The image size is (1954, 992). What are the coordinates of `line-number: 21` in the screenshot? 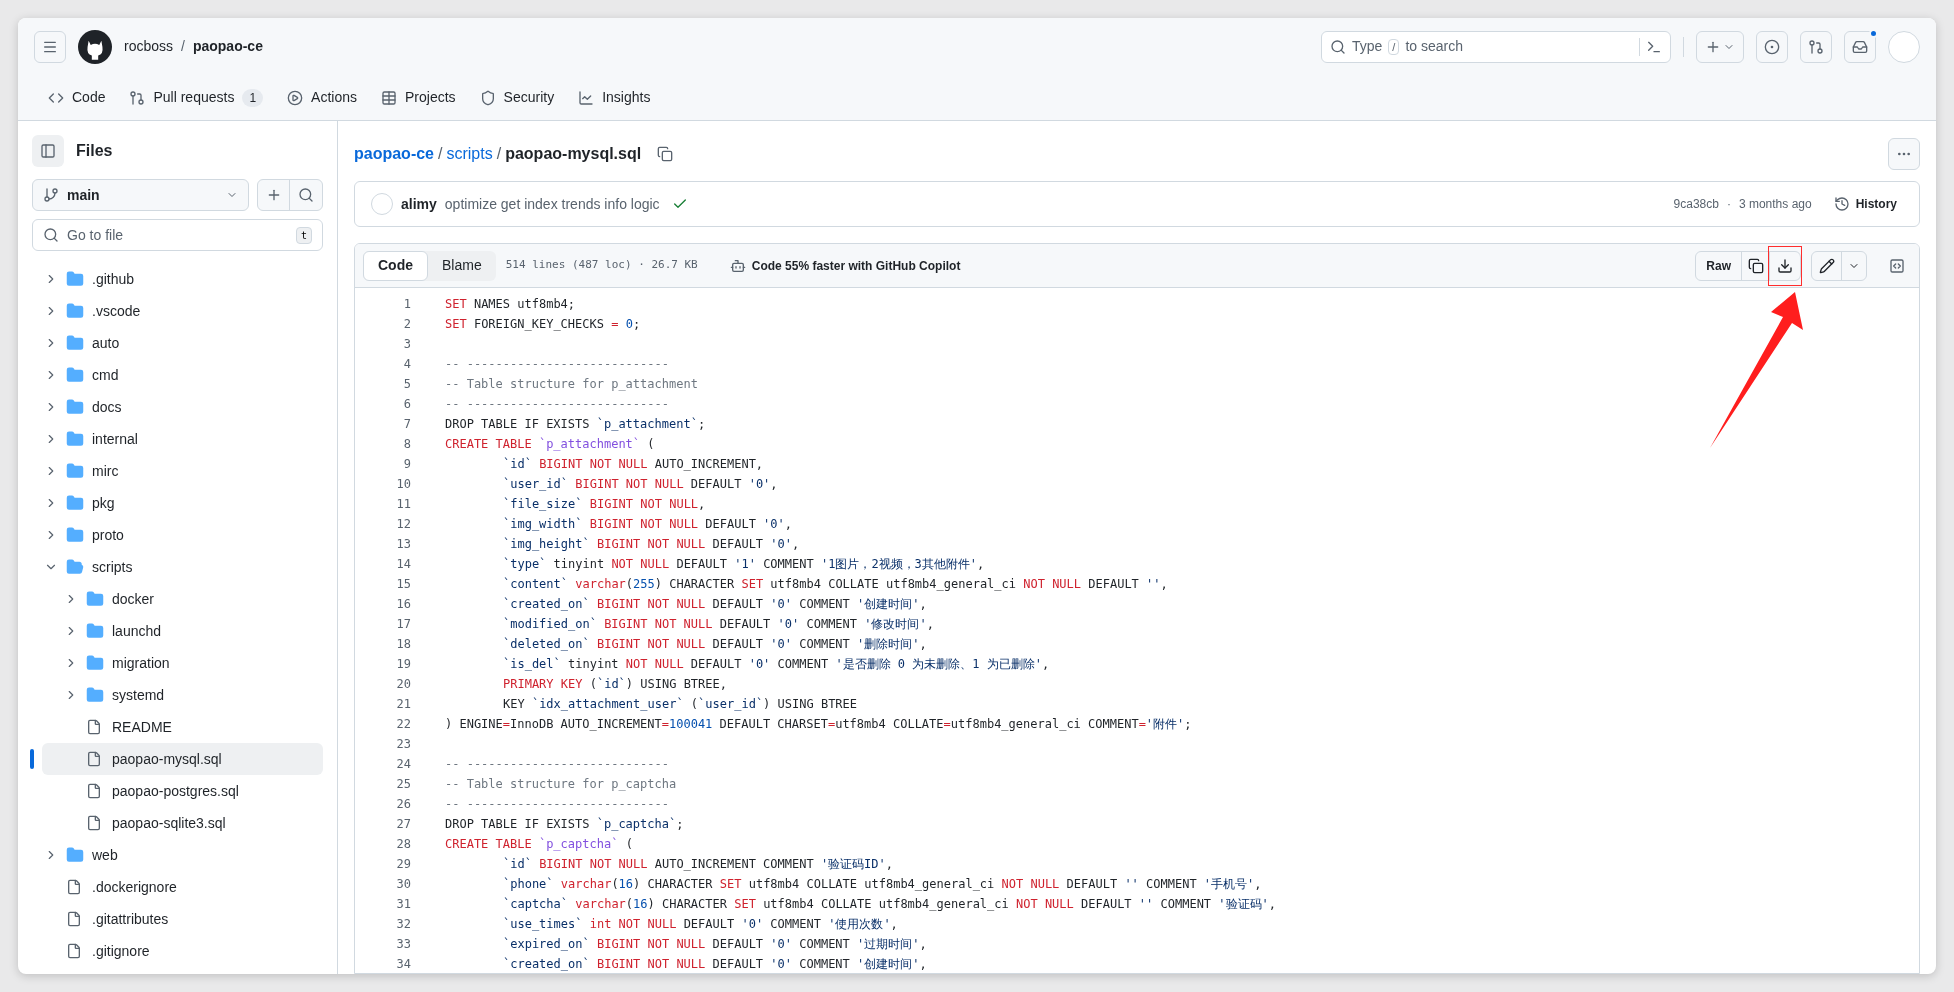 It's located at (403, 704).